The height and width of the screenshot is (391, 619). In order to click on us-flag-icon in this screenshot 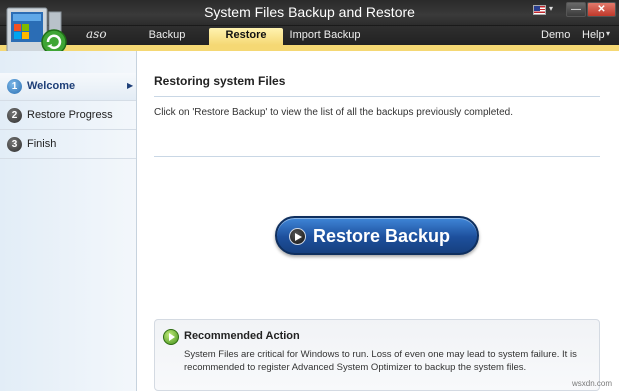, I will do `click(539, 10)`.